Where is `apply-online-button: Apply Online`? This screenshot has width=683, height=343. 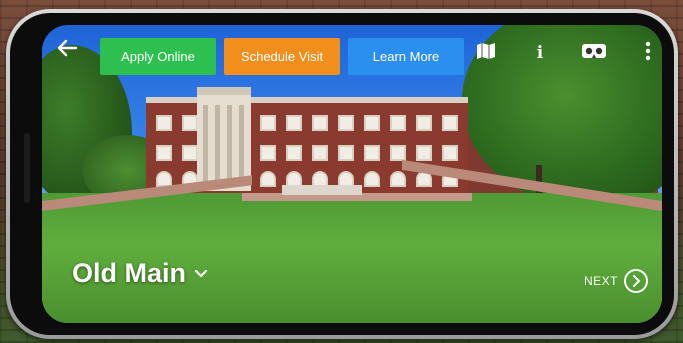 apply-online-button: Apply Online is located at coordinates (158, 56).